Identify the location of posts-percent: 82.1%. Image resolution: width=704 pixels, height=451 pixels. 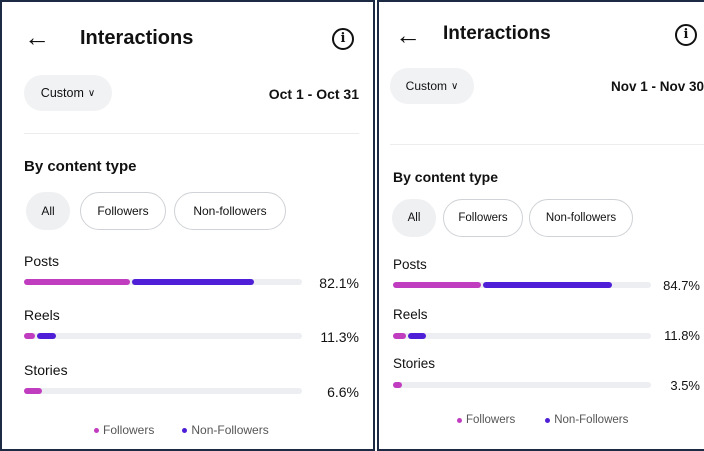
(339, 283).